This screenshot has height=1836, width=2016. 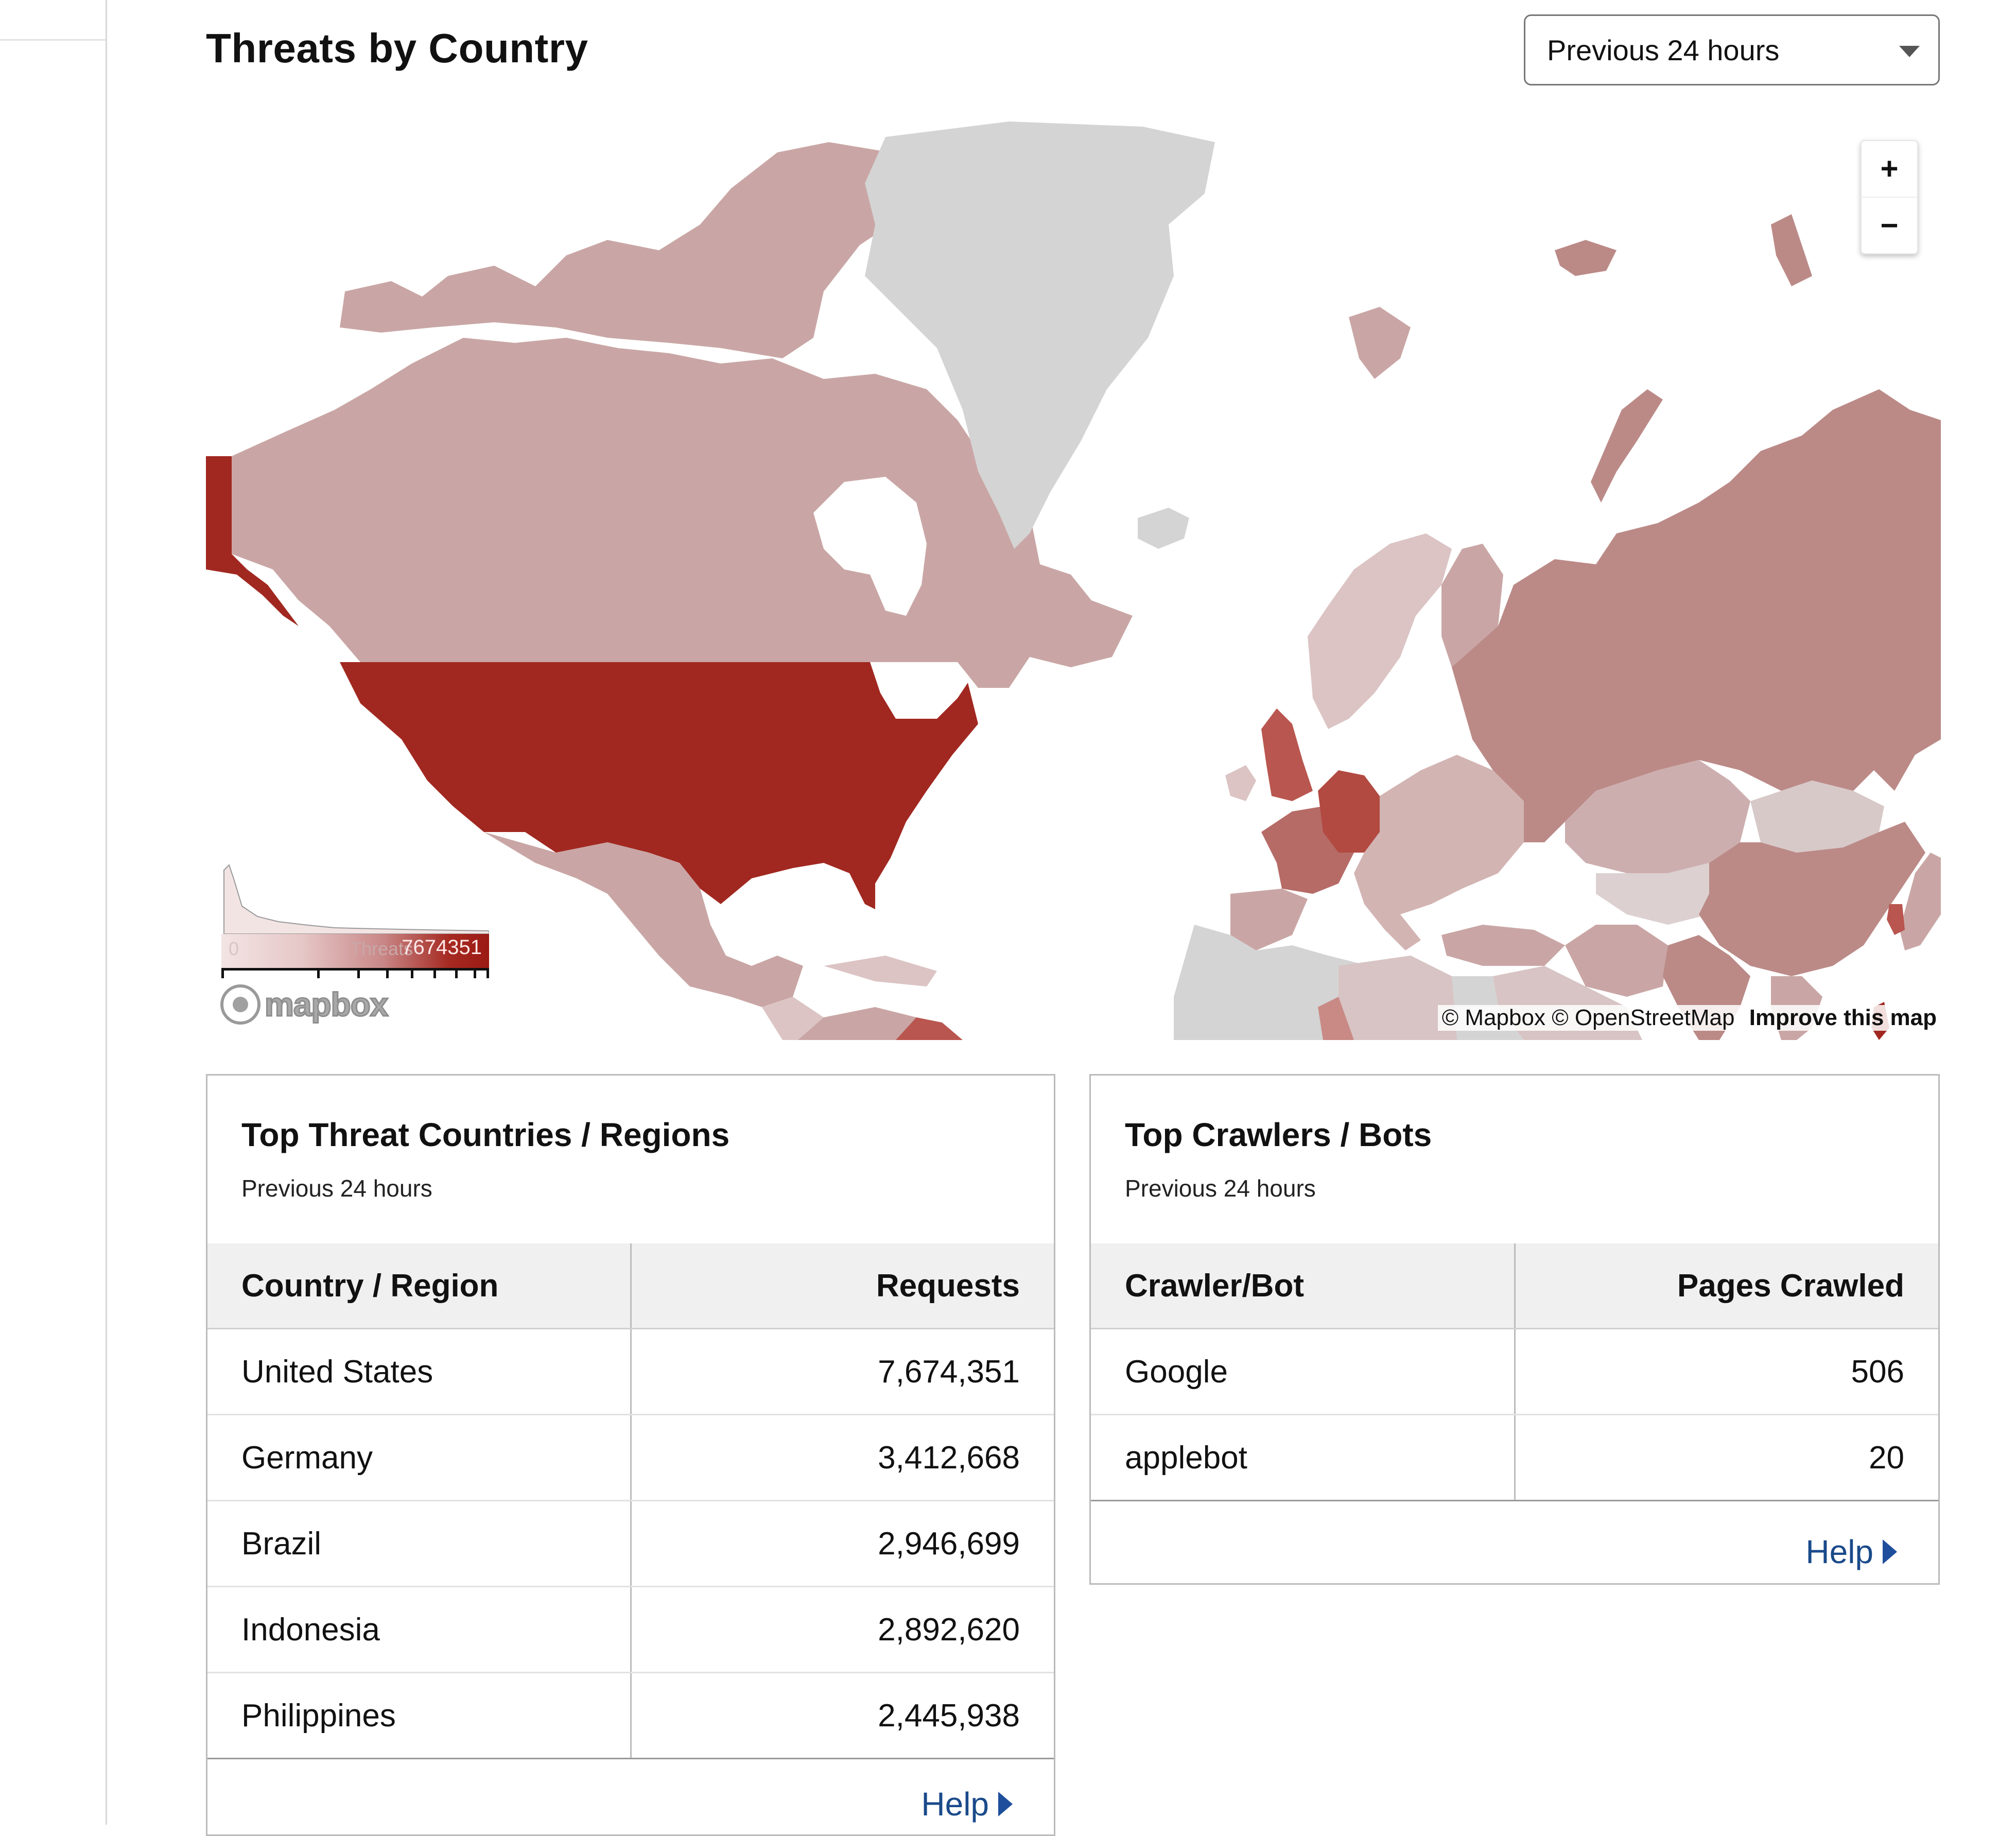 What do you see at coordinates (419, 1716) in the screenshot?
I see `country-cell: Philippines` at bounding box center [419, 1716].